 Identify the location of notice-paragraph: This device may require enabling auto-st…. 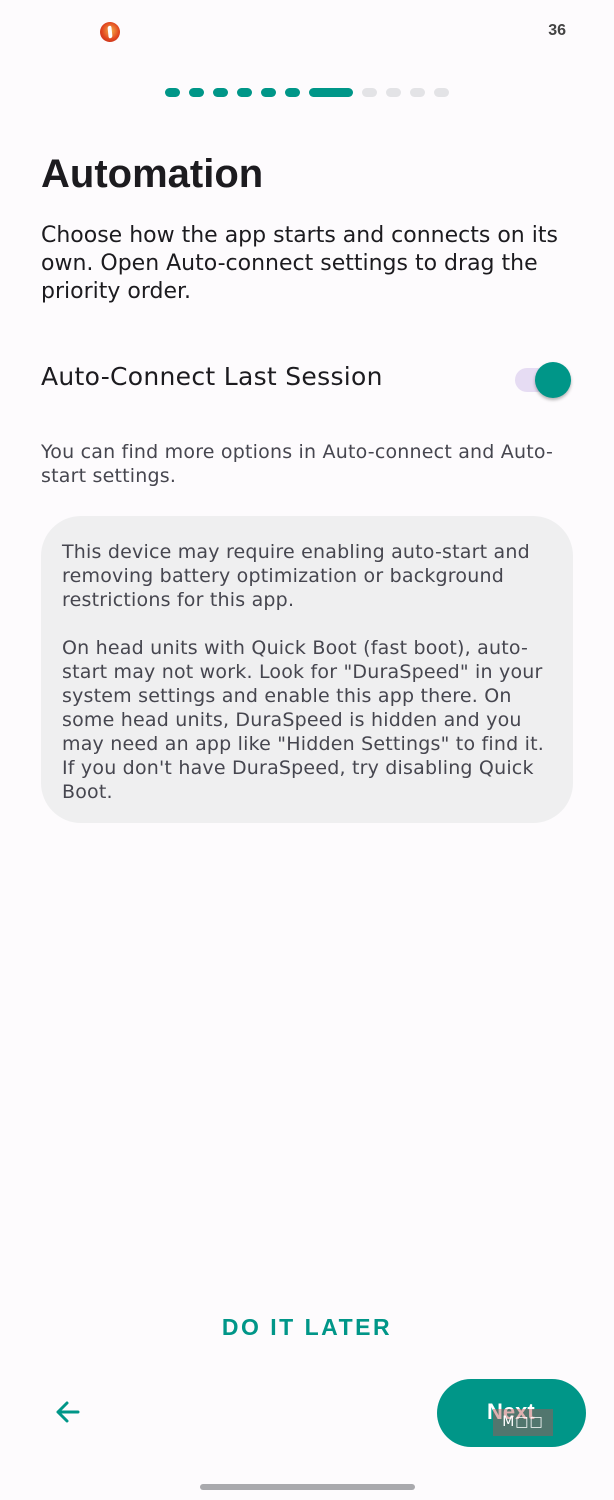
(296, 576).